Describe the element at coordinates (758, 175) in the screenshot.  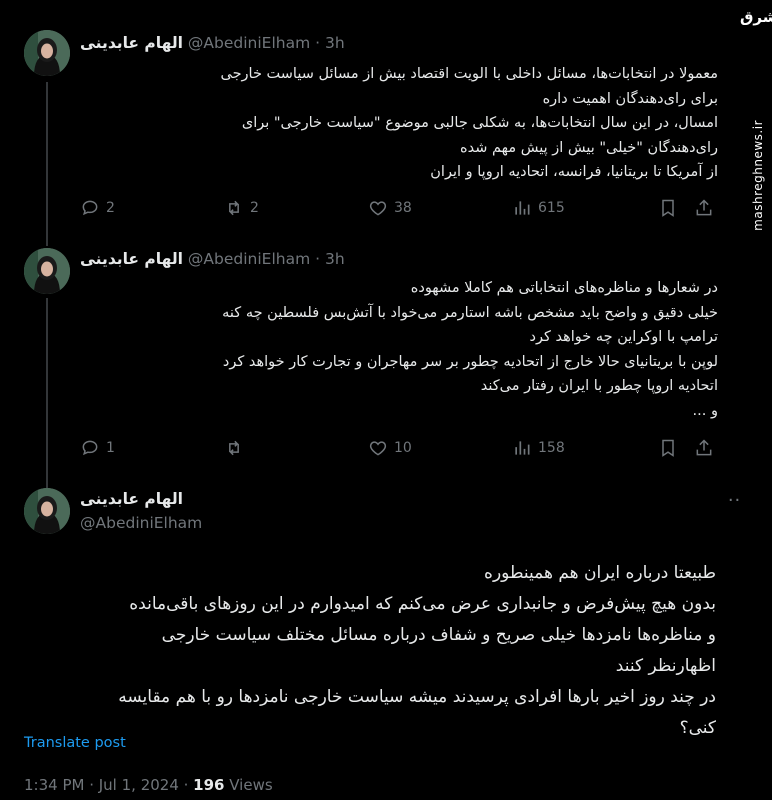
I see `watermark-url: mashreghnews.ir` at that location.